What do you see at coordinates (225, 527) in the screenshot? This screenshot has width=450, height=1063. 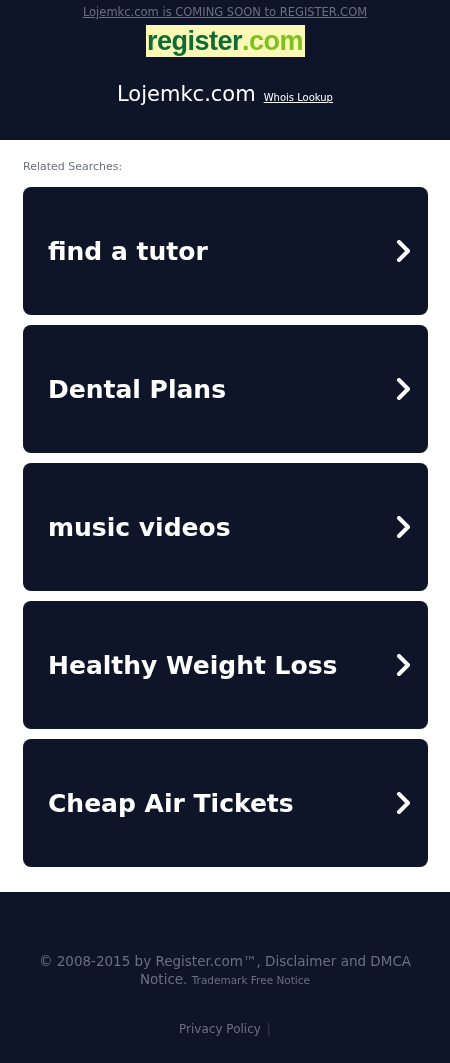 I see `search-link-card: music videos` at bounding box center [225, 527].